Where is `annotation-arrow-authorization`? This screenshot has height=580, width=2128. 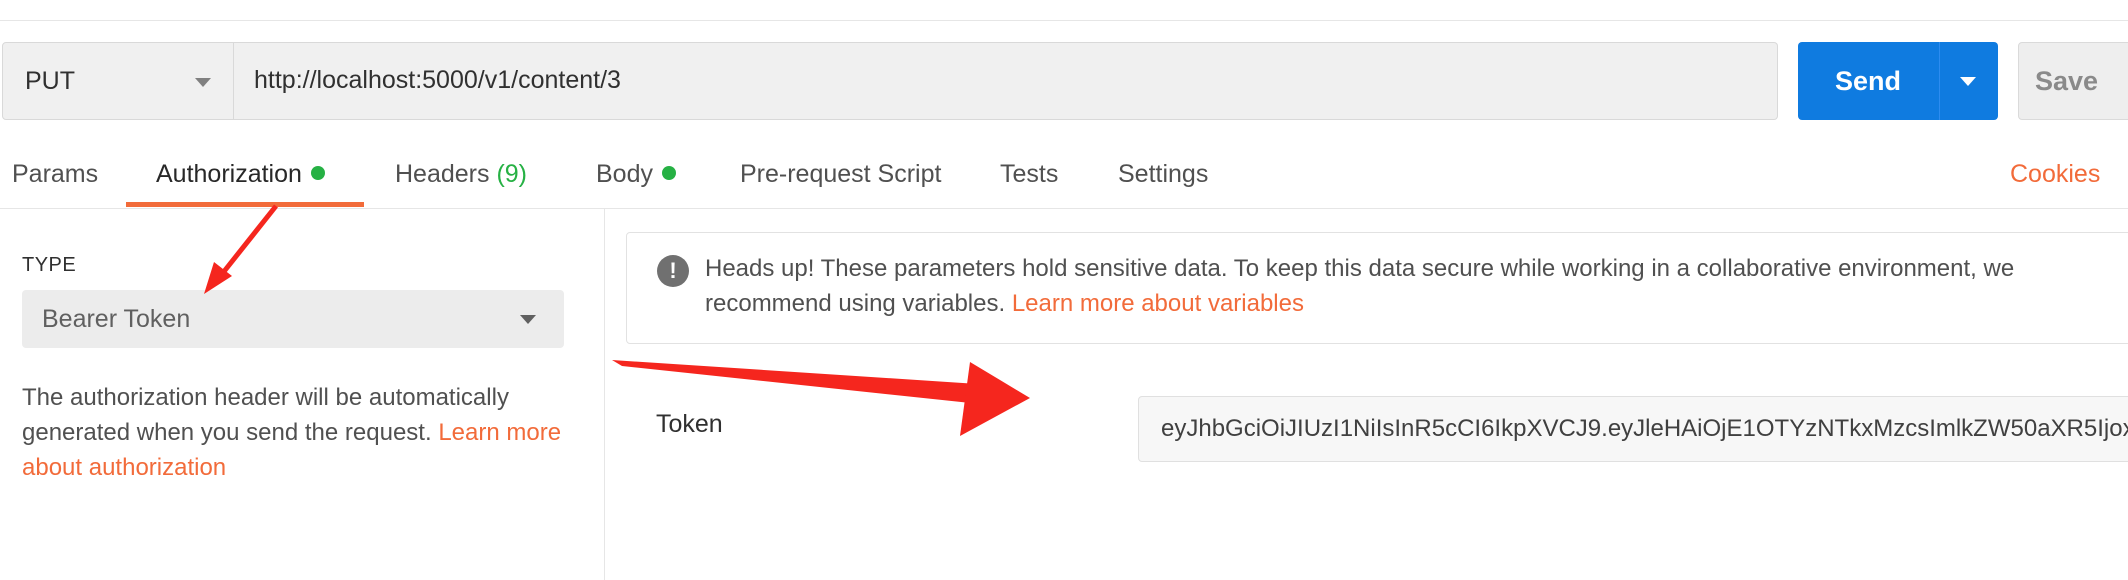 annotation-arrow-authorization is located at coordinates (241, 249).